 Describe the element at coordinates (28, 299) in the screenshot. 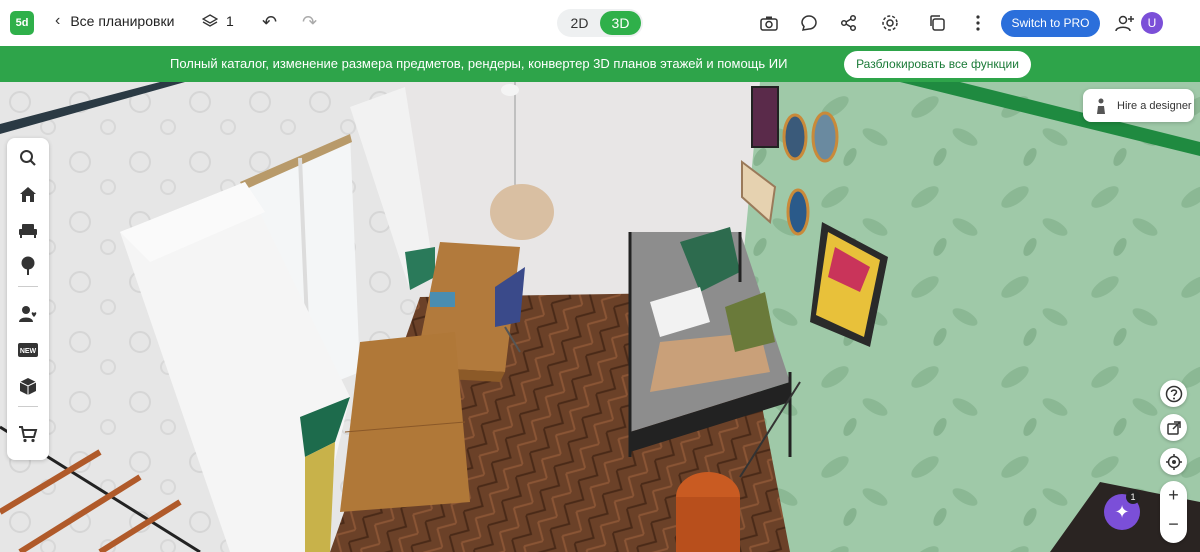

I see `left-toolbar: NEW` at that location.